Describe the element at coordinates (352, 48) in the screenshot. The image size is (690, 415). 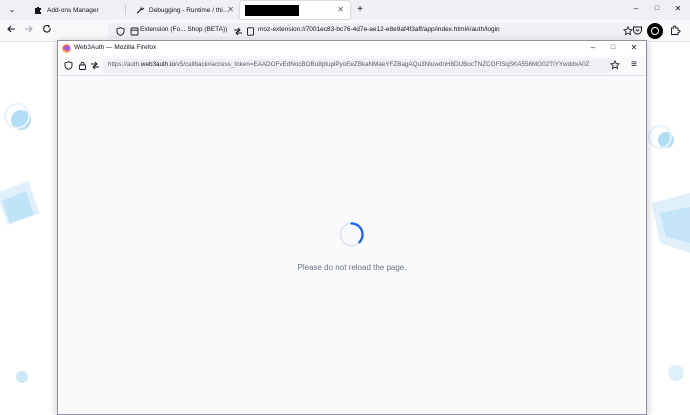
I see `popup-title-bar: Web3Auth — Mozilla Firefox – □ ✕` at that location.